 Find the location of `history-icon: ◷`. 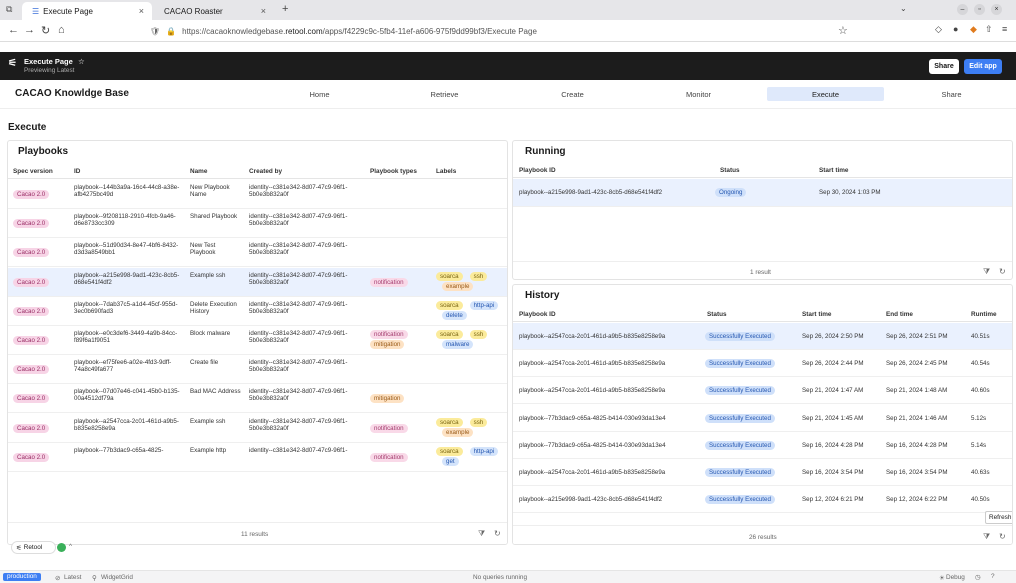

history-icon: ◷ is located at coordinates (978, 577).